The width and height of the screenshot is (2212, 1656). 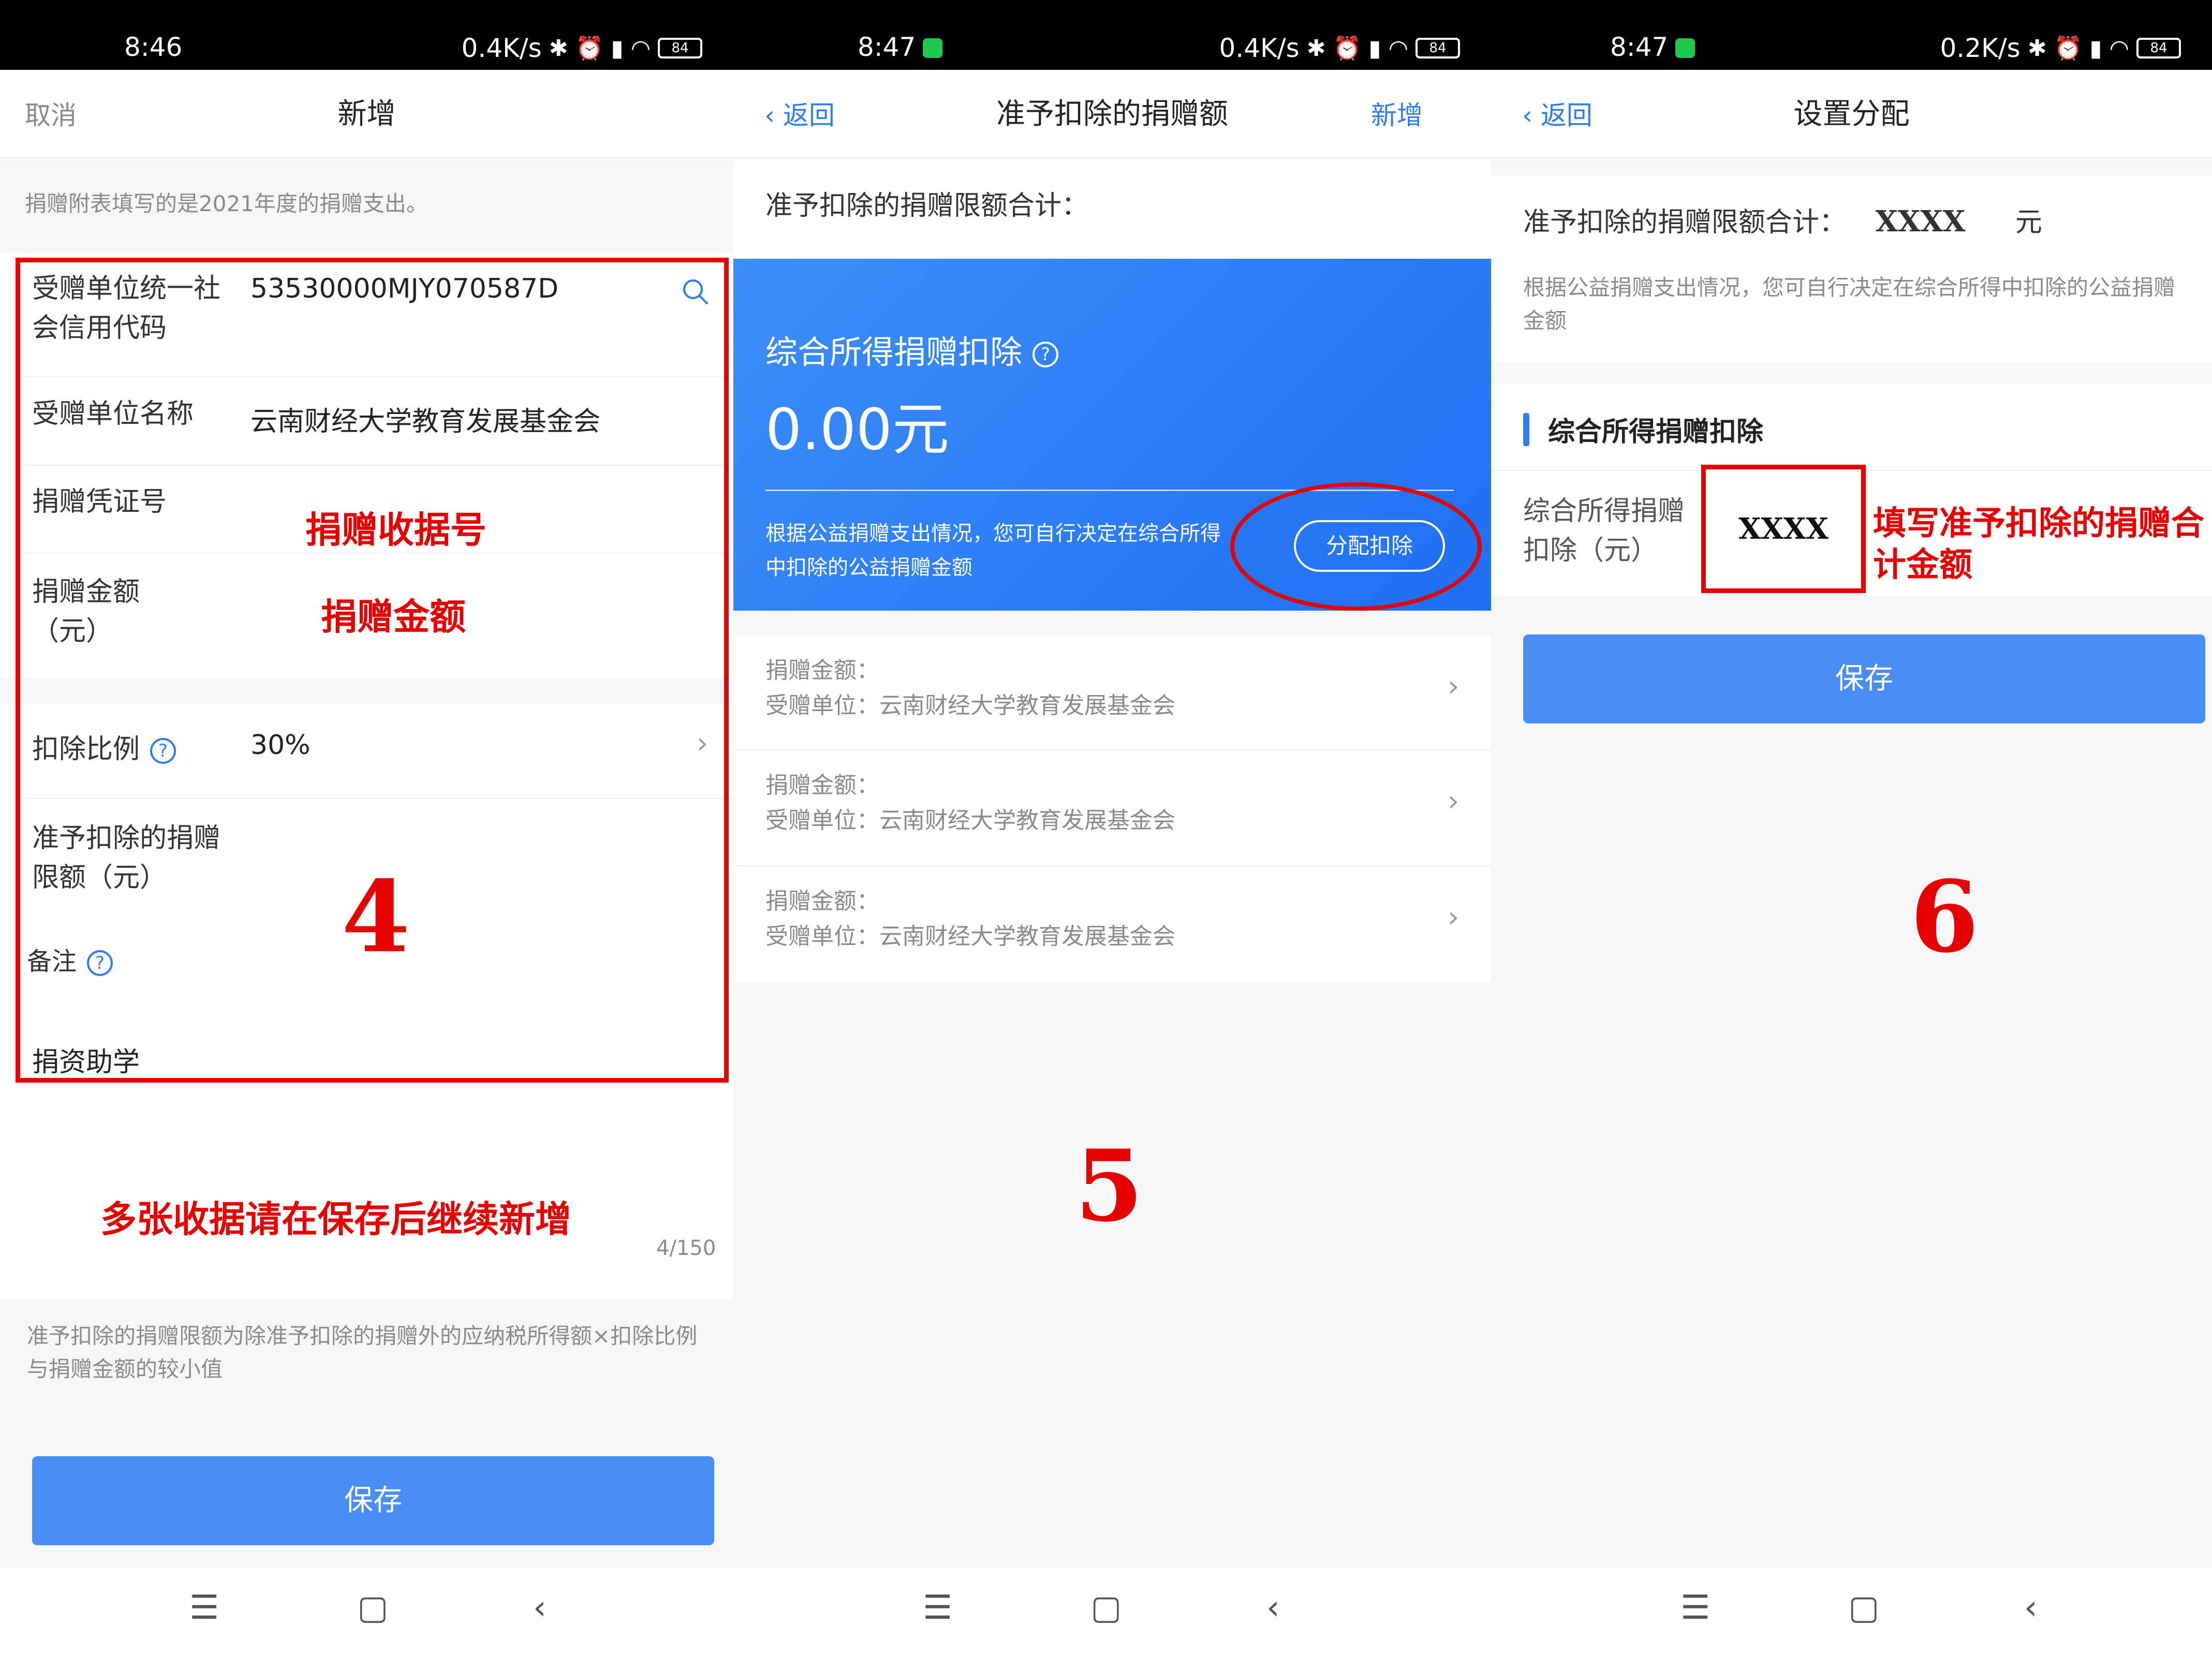 I want to click on card-amount: 0.00元, so click(x=857, y=429).